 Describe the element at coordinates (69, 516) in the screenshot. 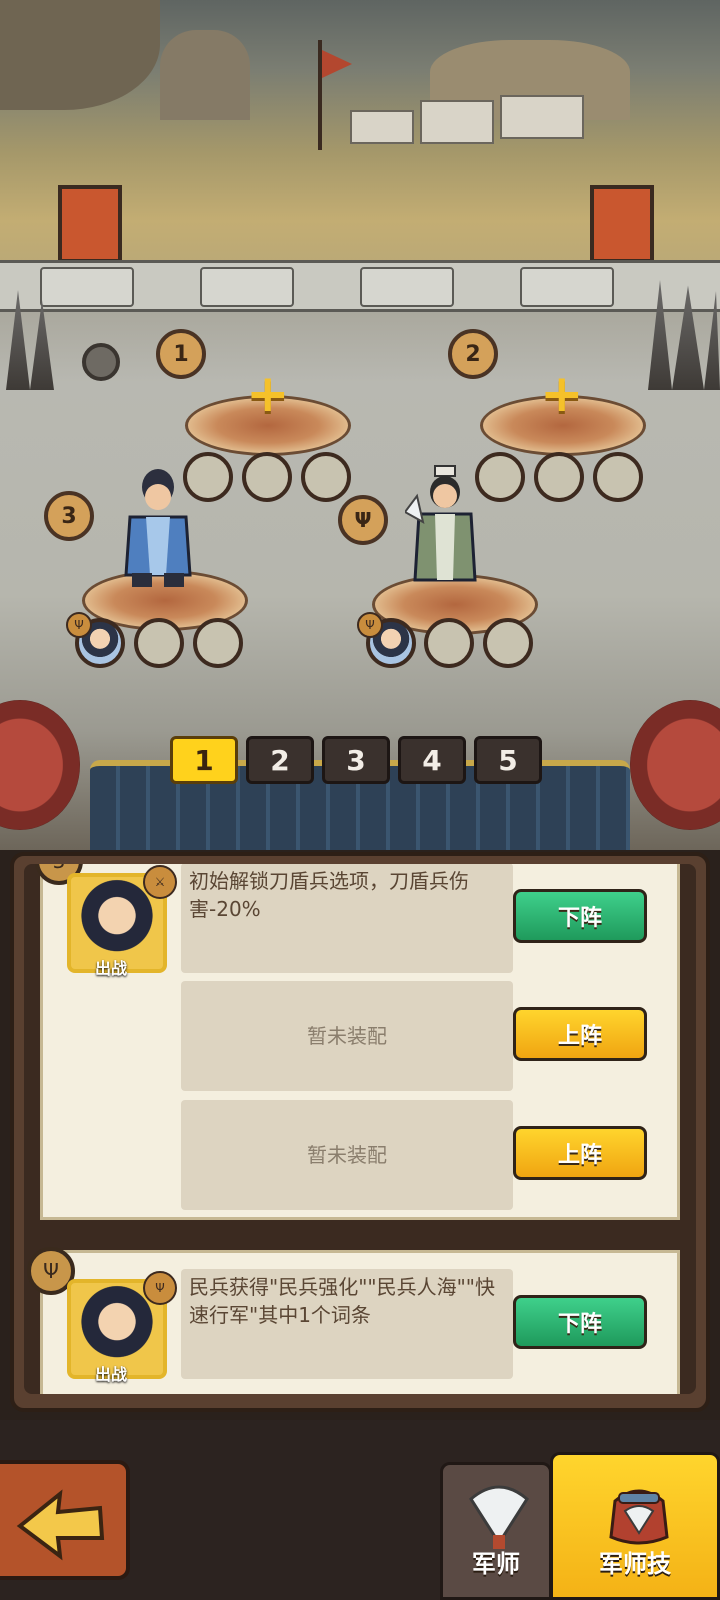

I see `position-badge-3: 3` at that location.